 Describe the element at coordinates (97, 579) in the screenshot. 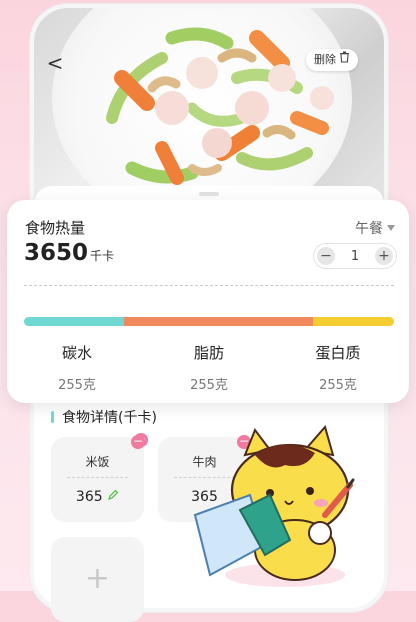

I see `add-food-button: +` at that location.